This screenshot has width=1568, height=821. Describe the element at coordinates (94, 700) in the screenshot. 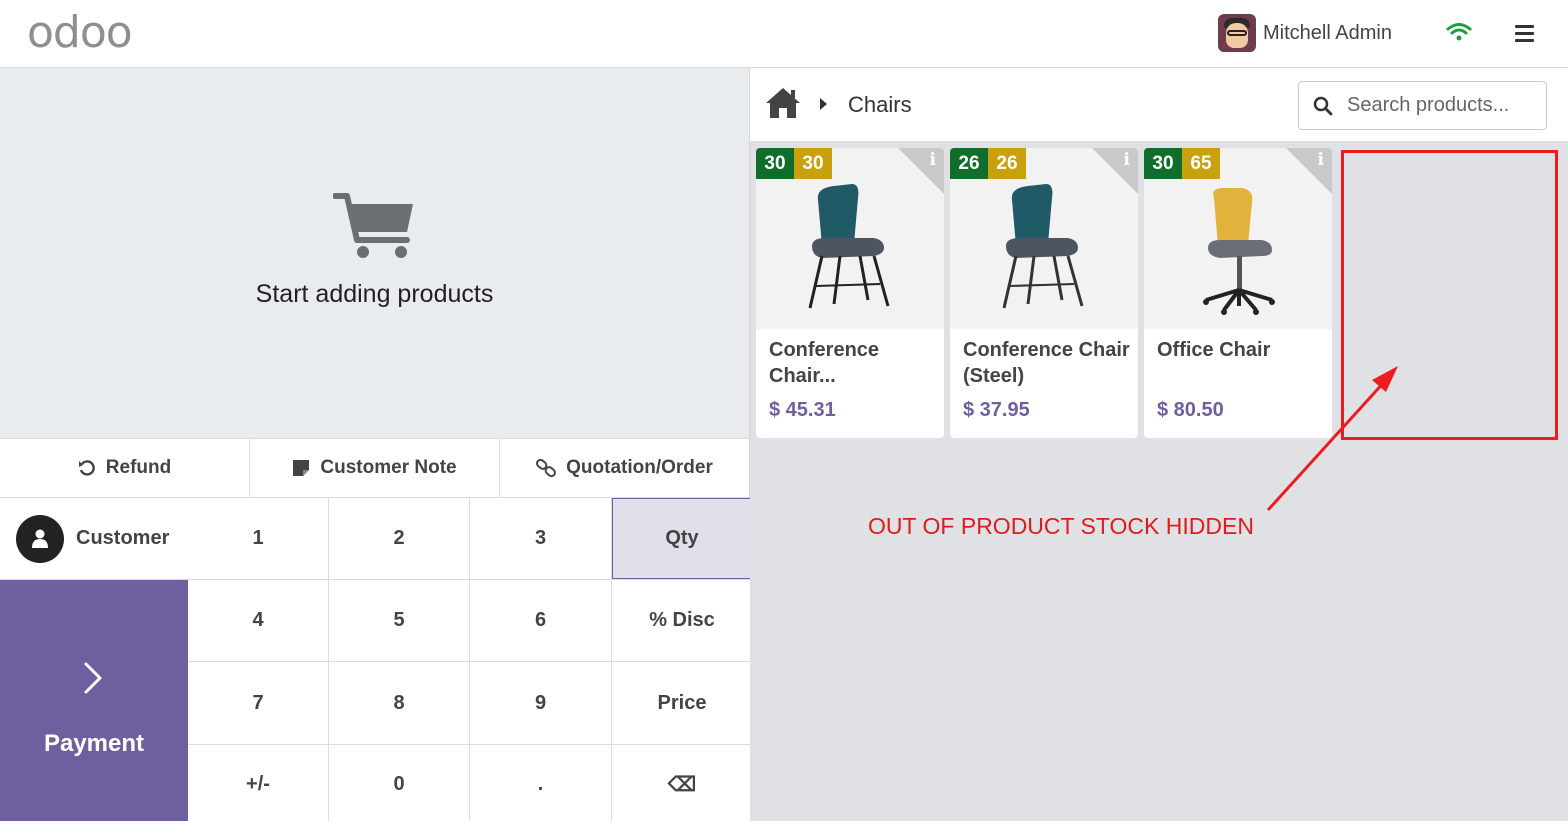

I see `payment-button: Payment` at that location.